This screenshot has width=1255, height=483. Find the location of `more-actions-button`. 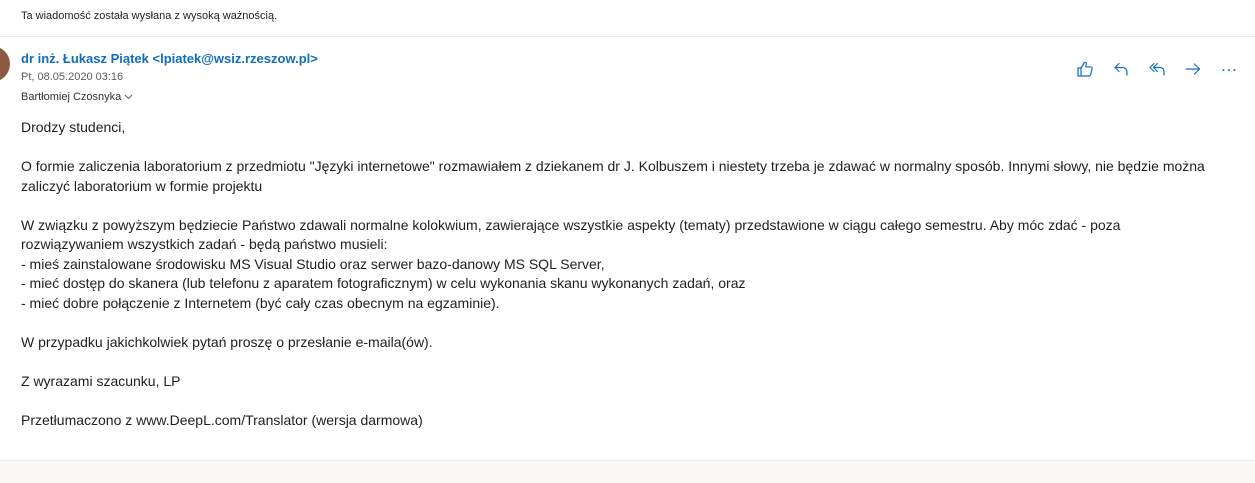

more-actions-button is located at coordinates (1229, 69).